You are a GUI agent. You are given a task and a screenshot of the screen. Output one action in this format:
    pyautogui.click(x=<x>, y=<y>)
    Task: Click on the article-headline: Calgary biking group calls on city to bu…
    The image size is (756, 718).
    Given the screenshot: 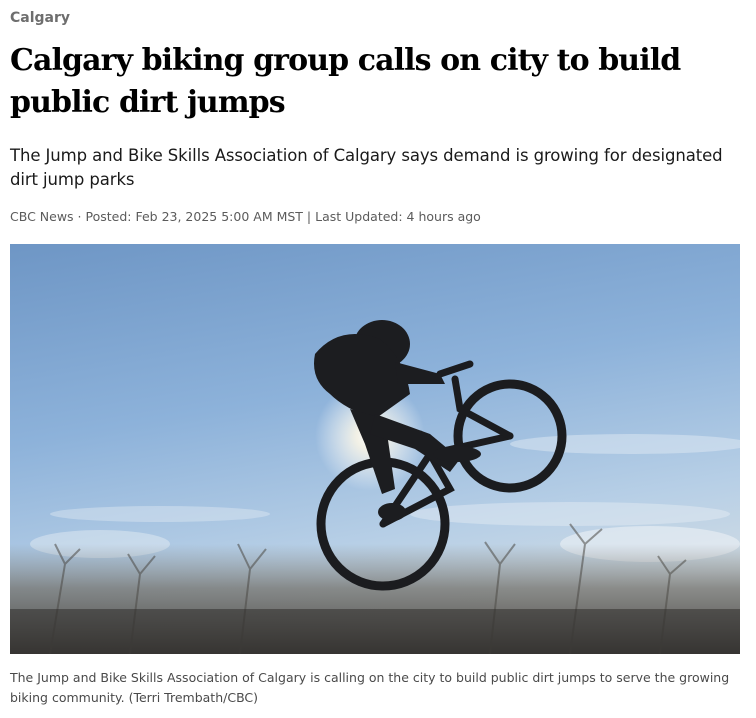 What is the action you would take?
    pyautogui.click(x=345, y=81)
    